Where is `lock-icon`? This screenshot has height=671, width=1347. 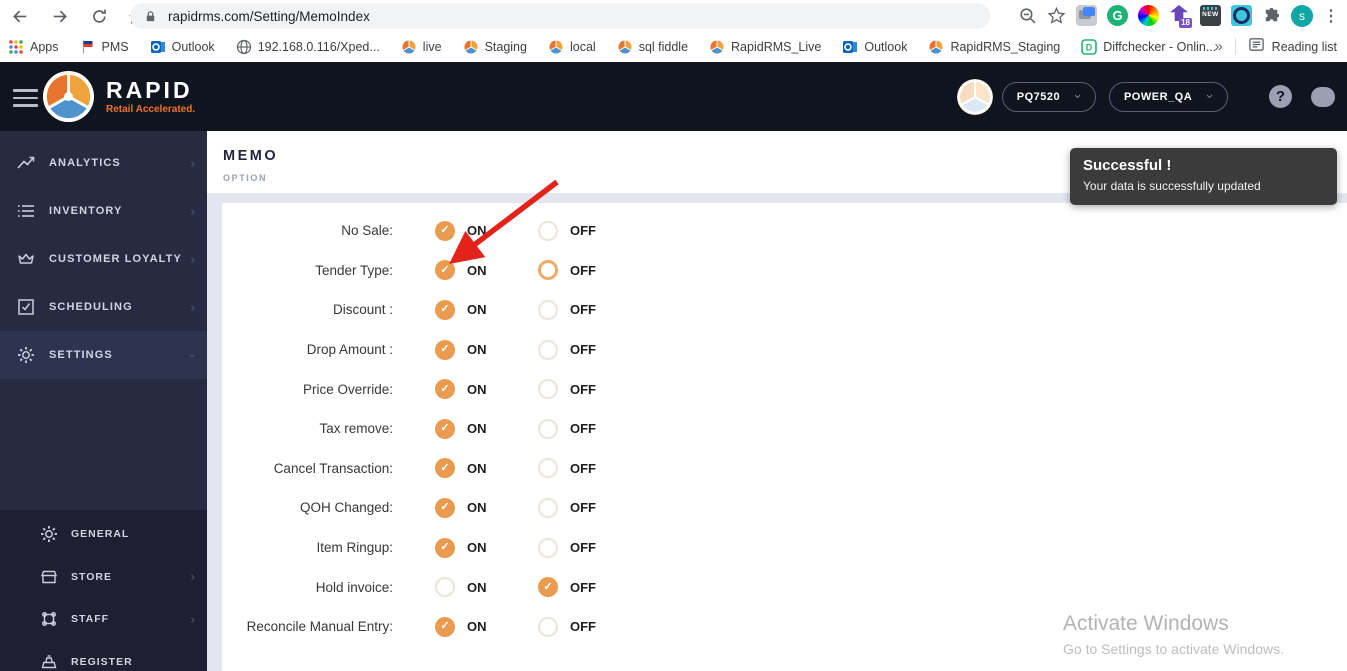
lock-icon is located at coordinates (150, 16).